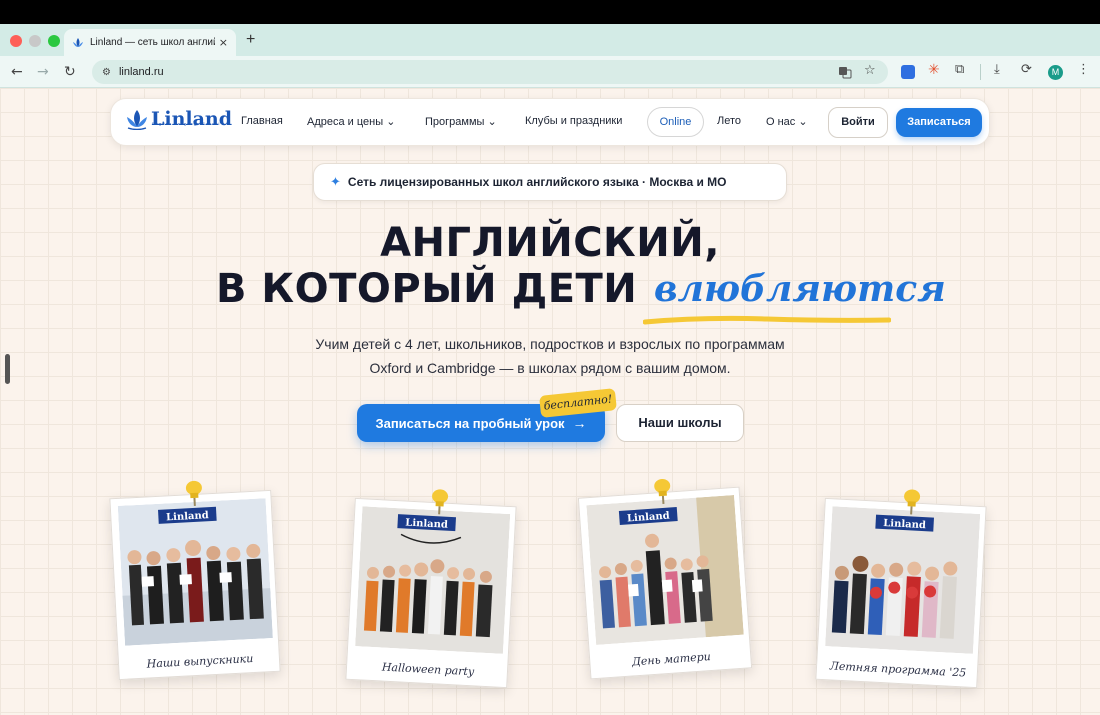 This screenshot has width=1100, height=715. I want to click on translate-icon, so click(845, 72).